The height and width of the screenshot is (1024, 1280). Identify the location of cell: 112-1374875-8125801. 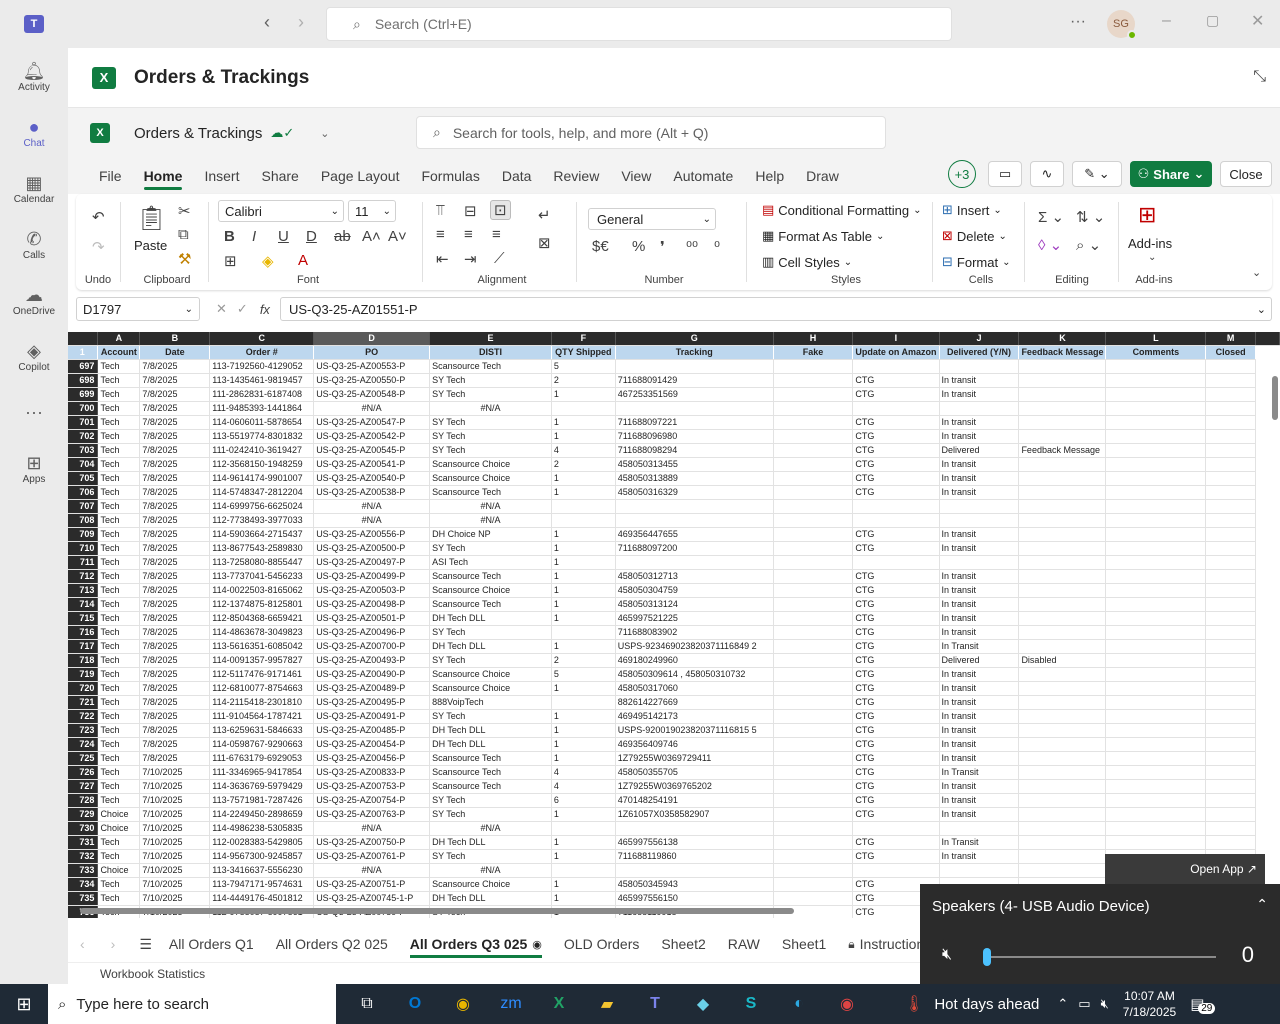
(262, 604).